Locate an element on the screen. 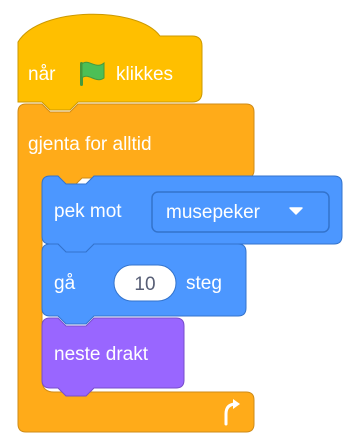 This screenshot has height=433, width=347. next-costume-block: neste drakt is located at coordinates (113, 357).